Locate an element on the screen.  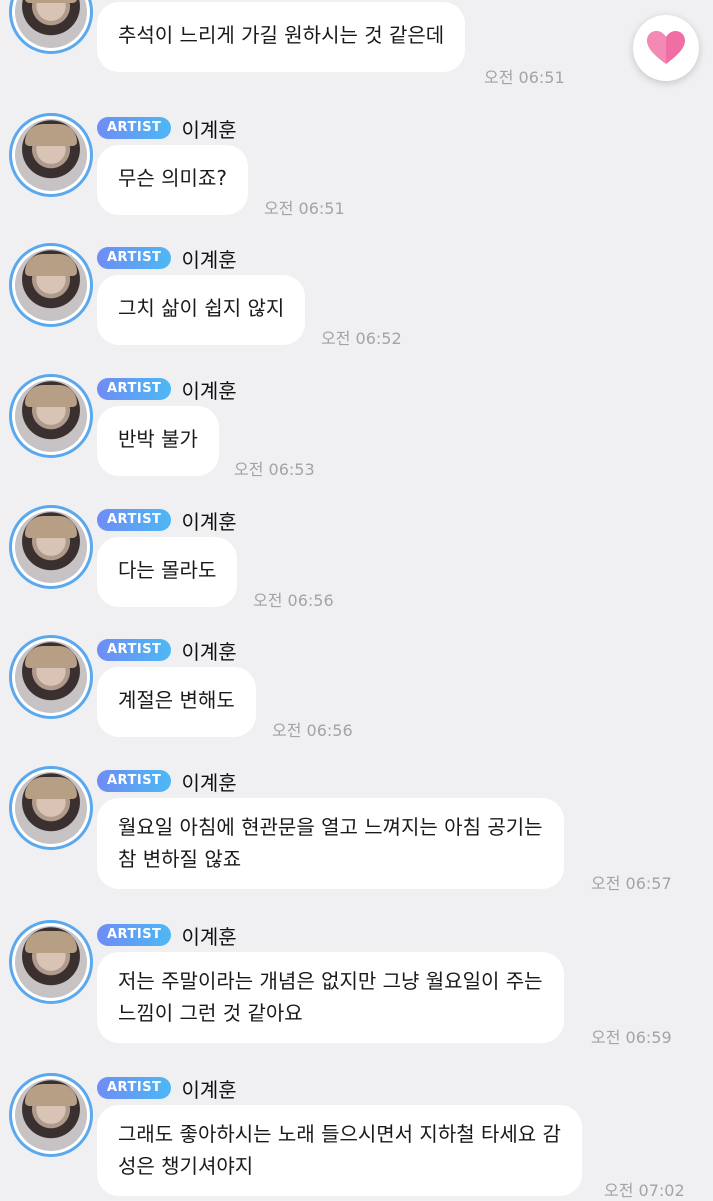
message-text: 반박 불가 is located at coordinates (158, 439).